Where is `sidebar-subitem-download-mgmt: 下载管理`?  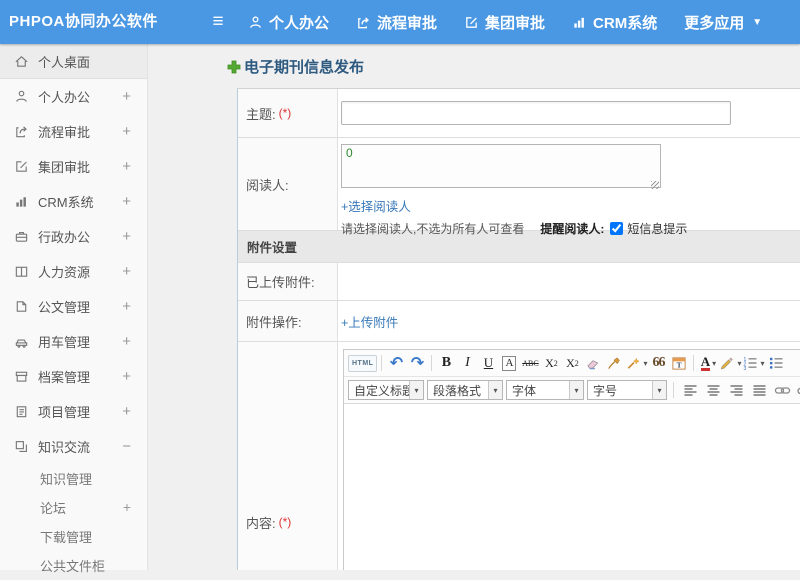
sidebar-subitem-download-mgmt: 下载管理 is located at coordinates (73, 536).